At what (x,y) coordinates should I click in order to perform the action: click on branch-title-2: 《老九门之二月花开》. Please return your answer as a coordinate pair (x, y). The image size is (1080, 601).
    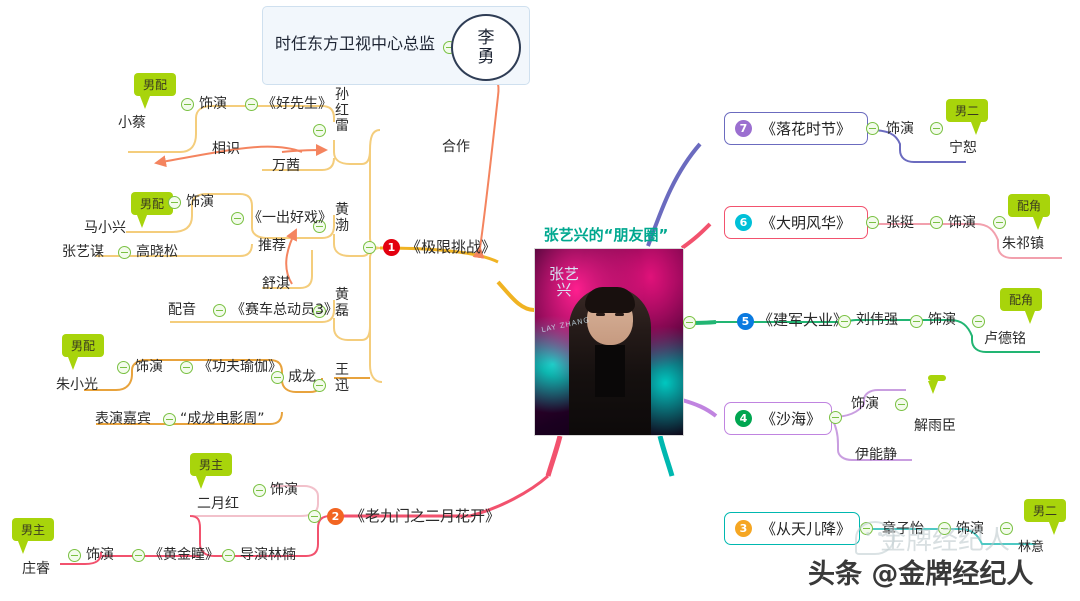
    Looking at the image, I should click on (425, 516).